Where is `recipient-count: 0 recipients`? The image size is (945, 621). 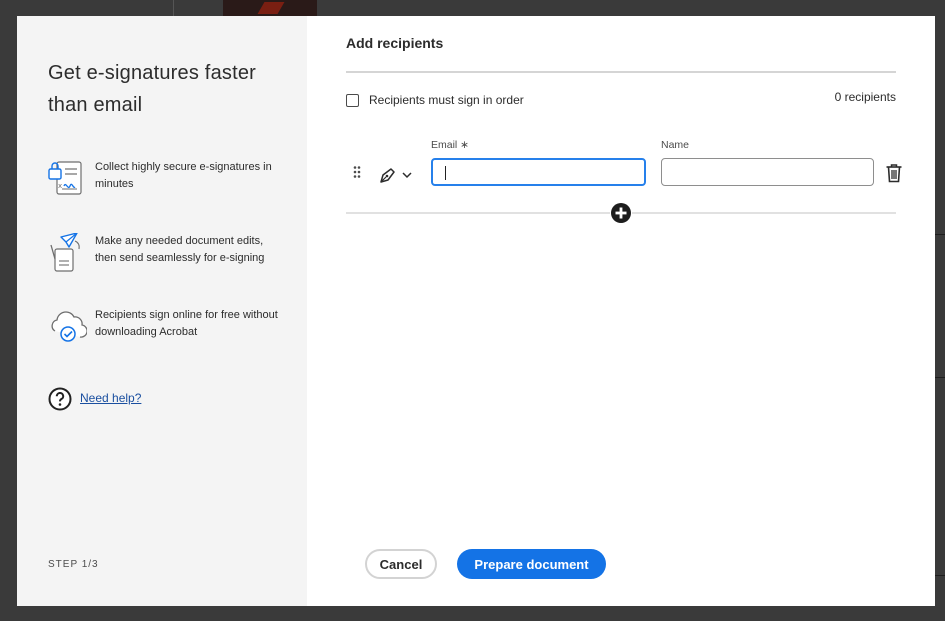
recipient-count: 0 recipients is located at coordinates (865, 97).